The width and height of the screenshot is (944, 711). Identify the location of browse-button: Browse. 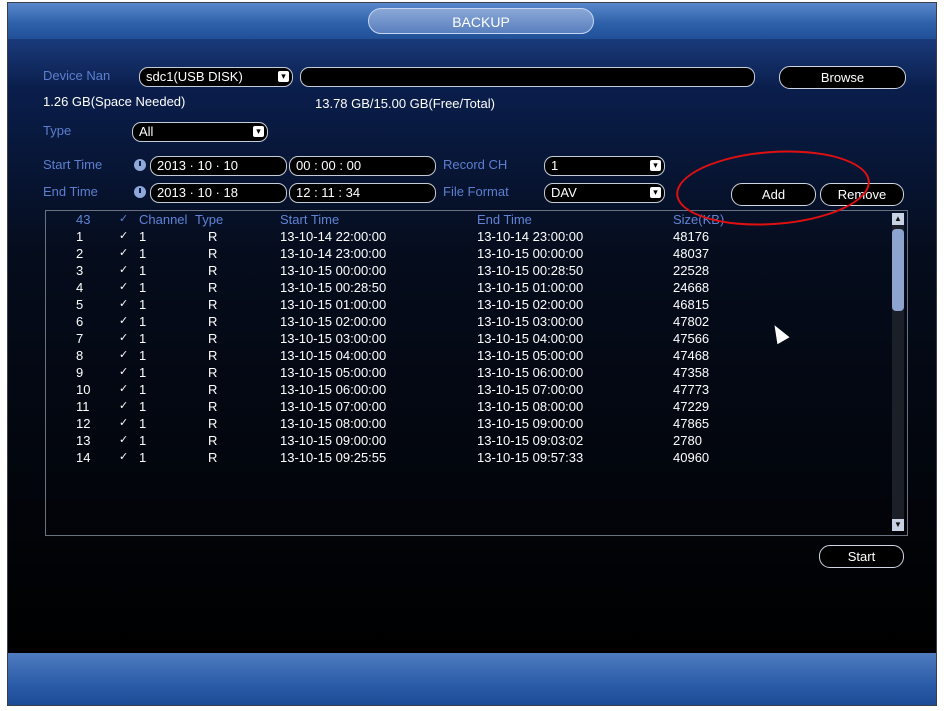
(842, 77).